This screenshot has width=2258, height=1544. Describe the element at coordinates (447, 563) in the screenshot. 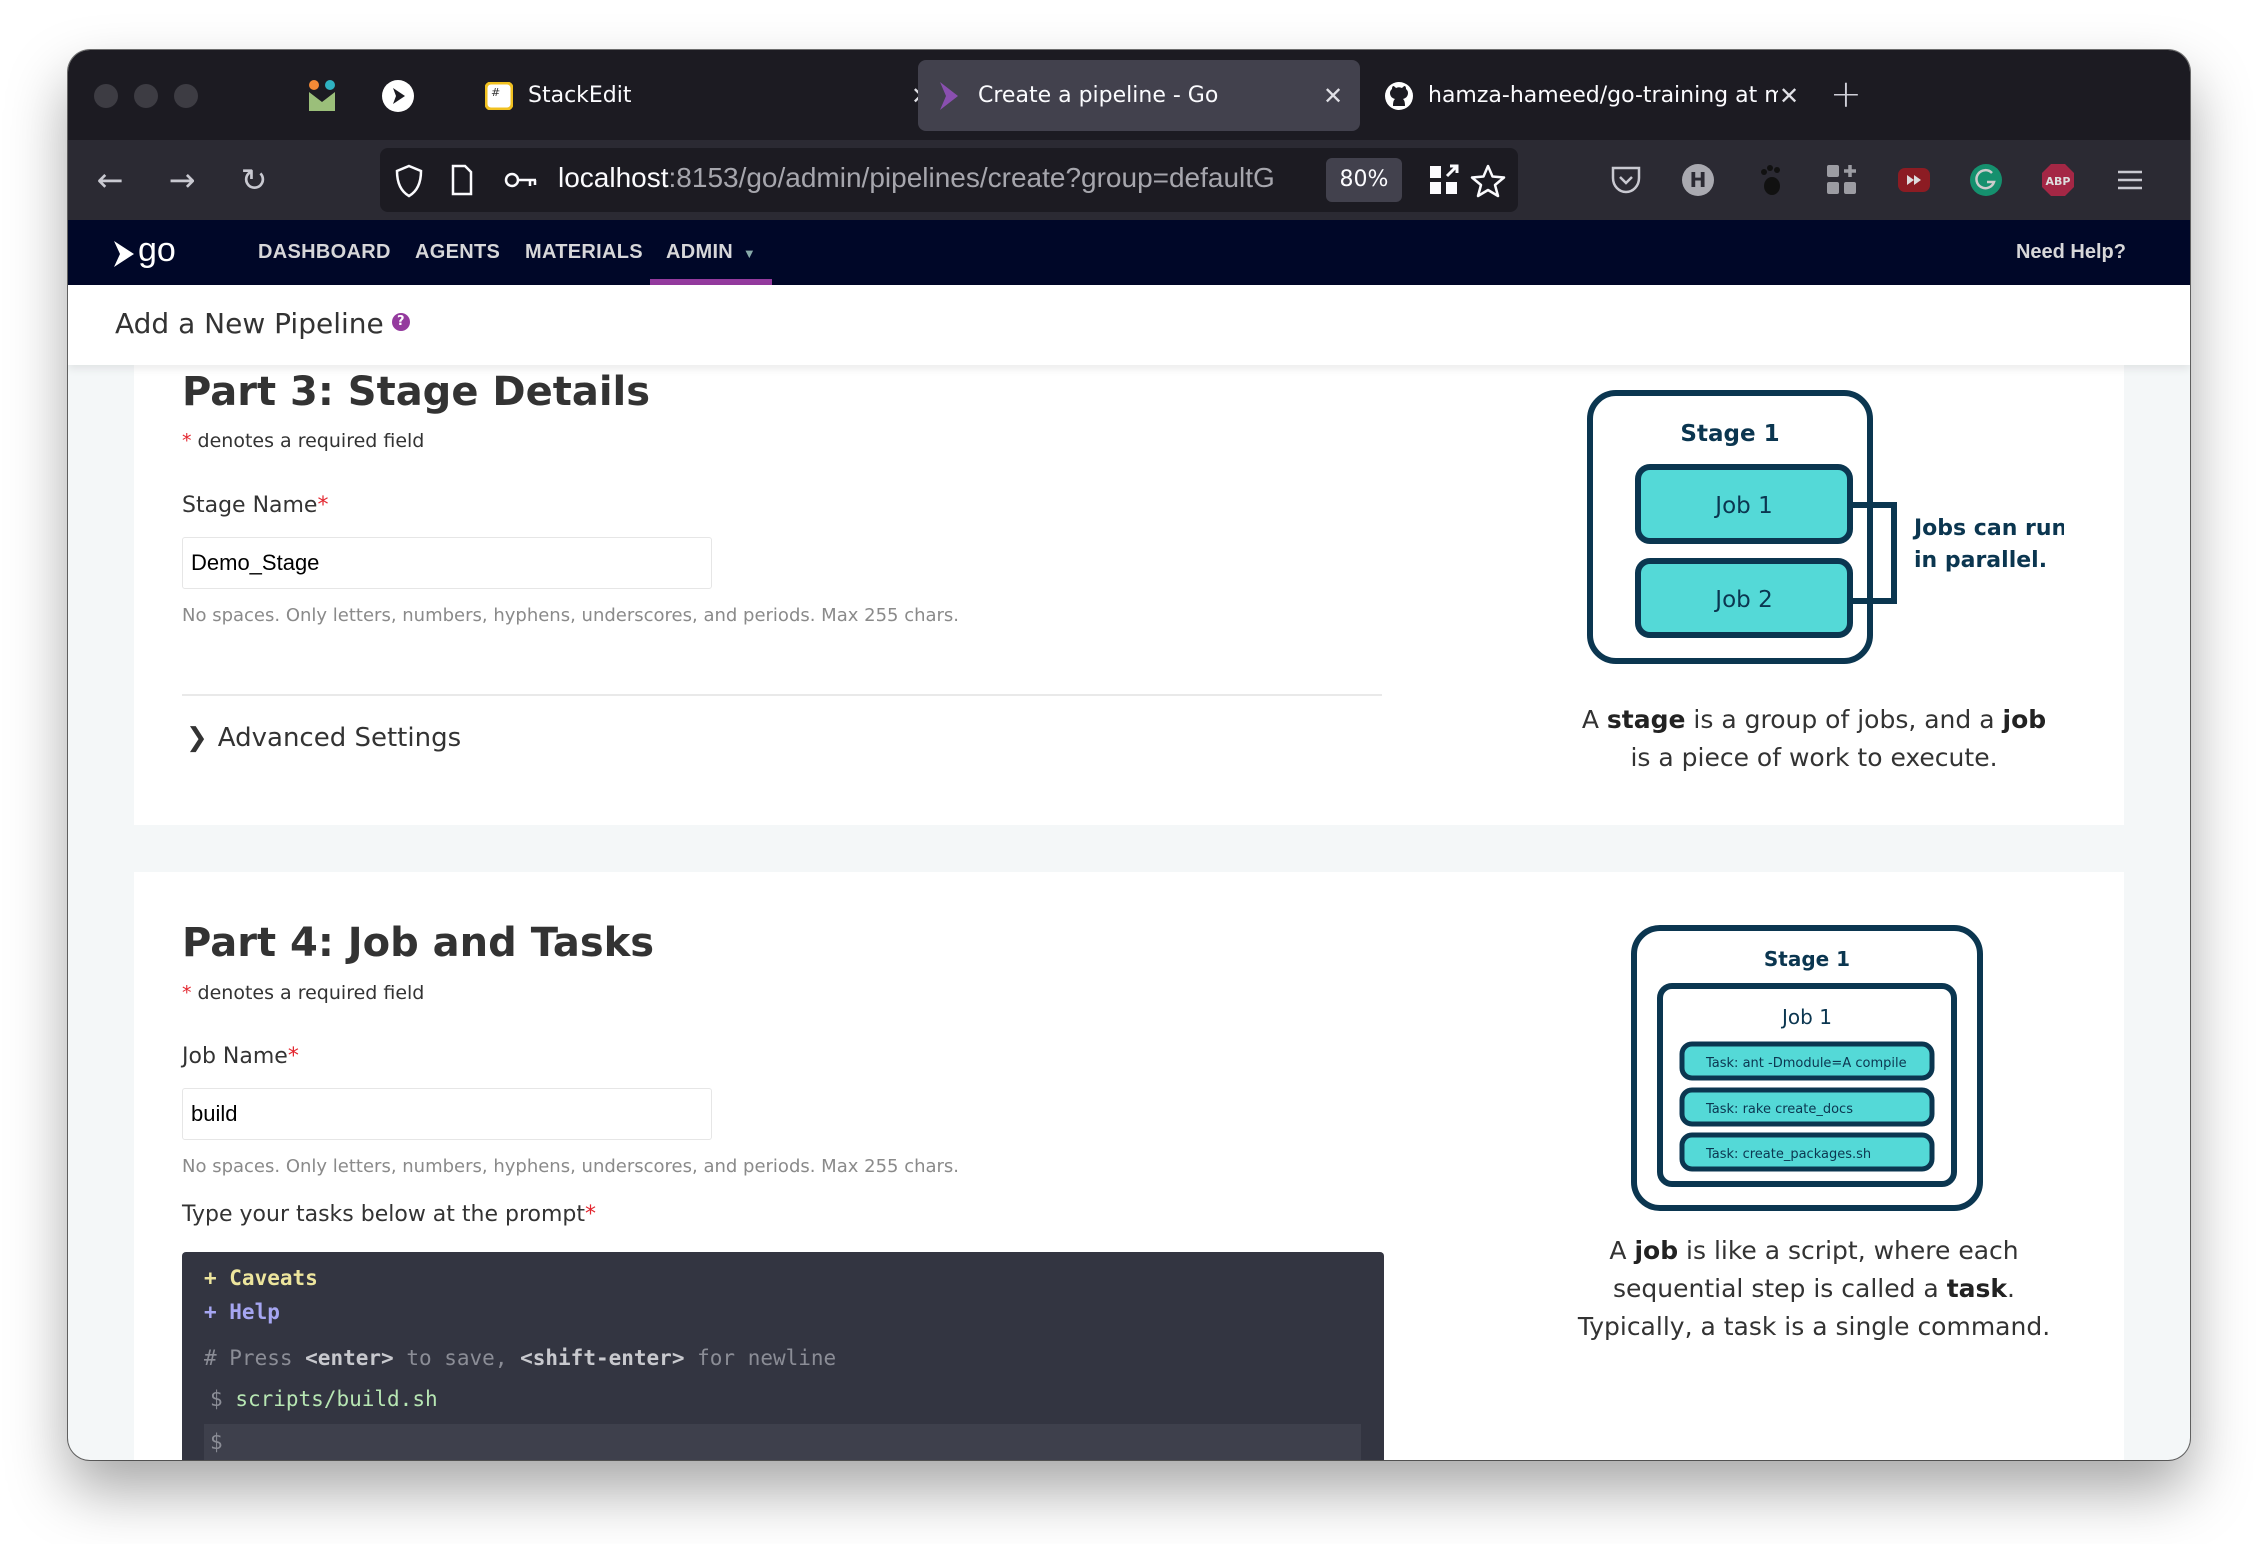

I see `stage-name-input` at that location.